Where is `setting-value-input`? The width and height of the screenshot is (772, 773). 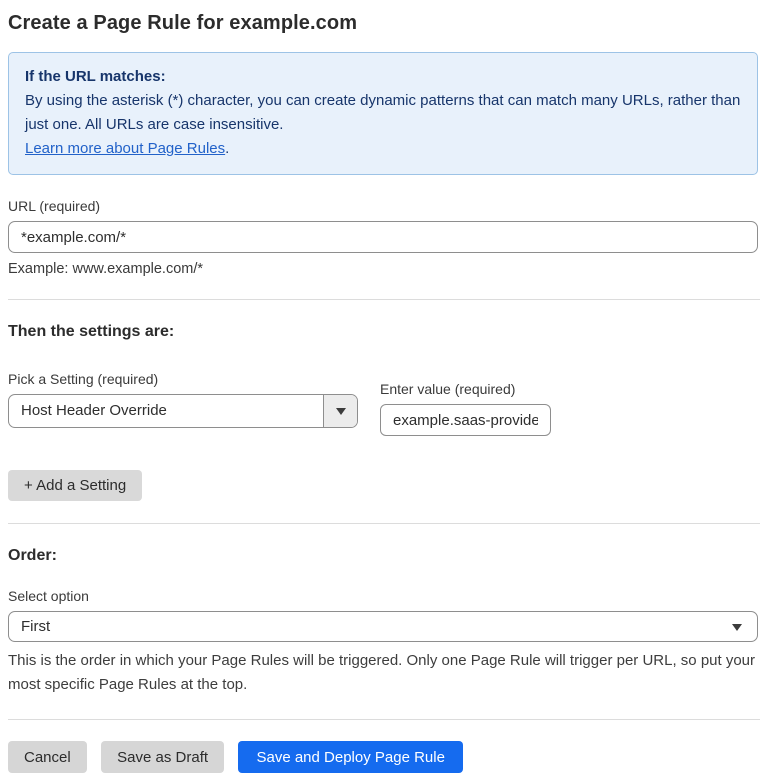
setting-value-input is located at coordinates (465, 420).